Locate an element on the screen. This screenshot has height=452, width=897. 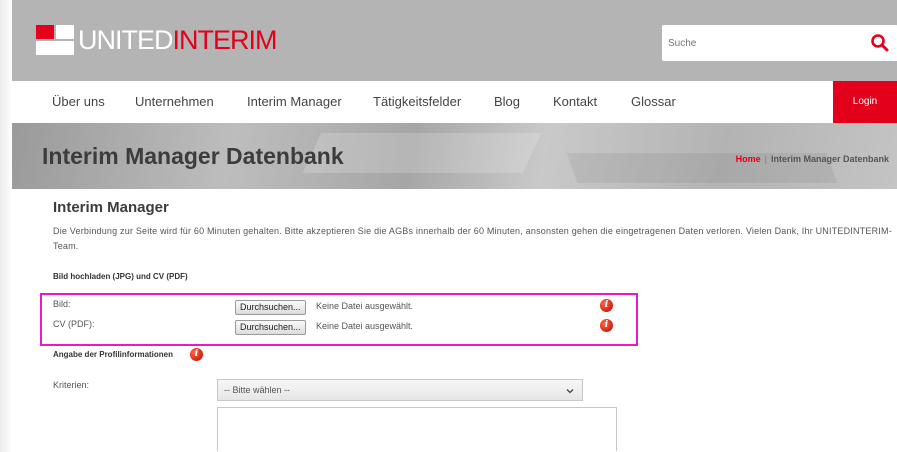
logo-text-united: UNITED is located at coordinates (125, 40).